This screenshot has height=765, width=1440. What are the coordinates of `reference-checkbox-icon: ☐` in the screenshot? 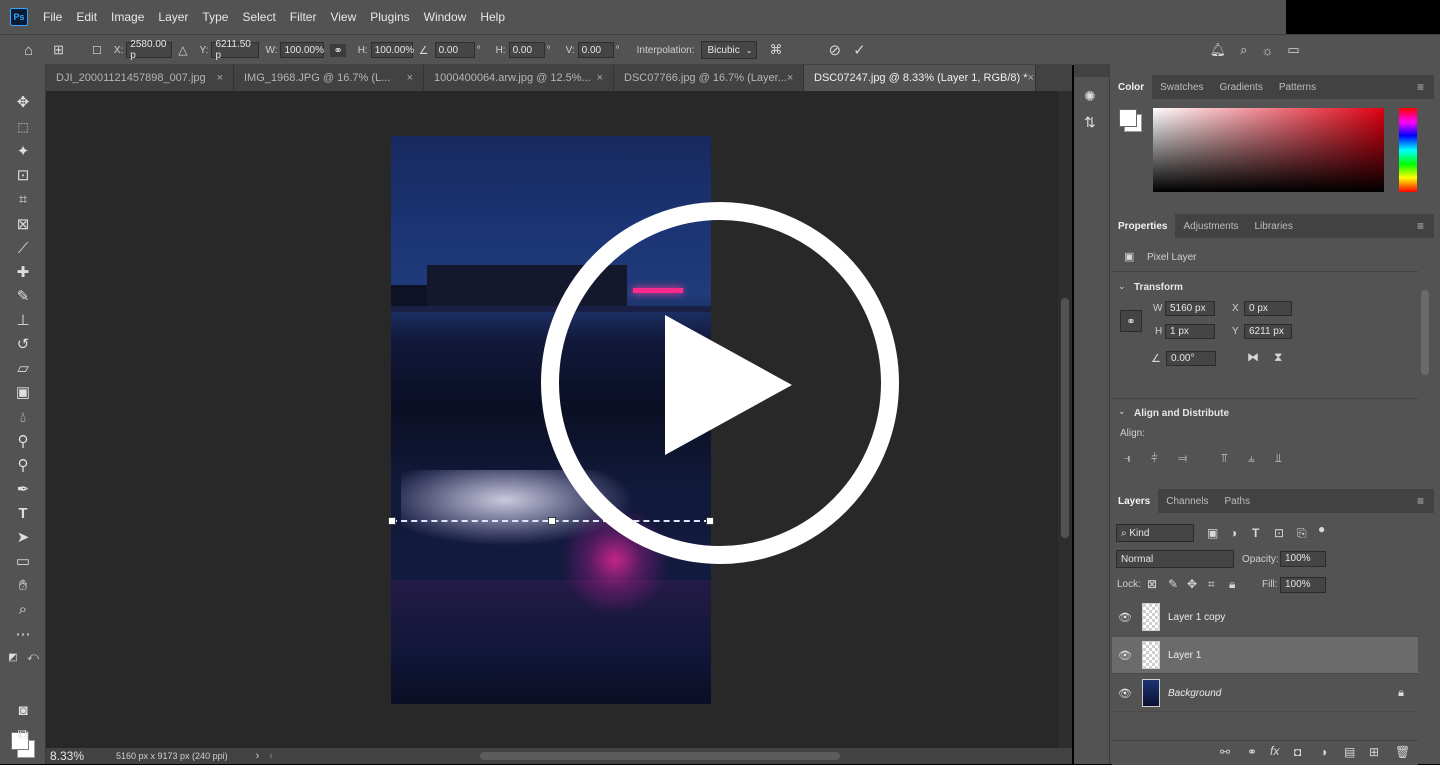 It's located at (97, 50).